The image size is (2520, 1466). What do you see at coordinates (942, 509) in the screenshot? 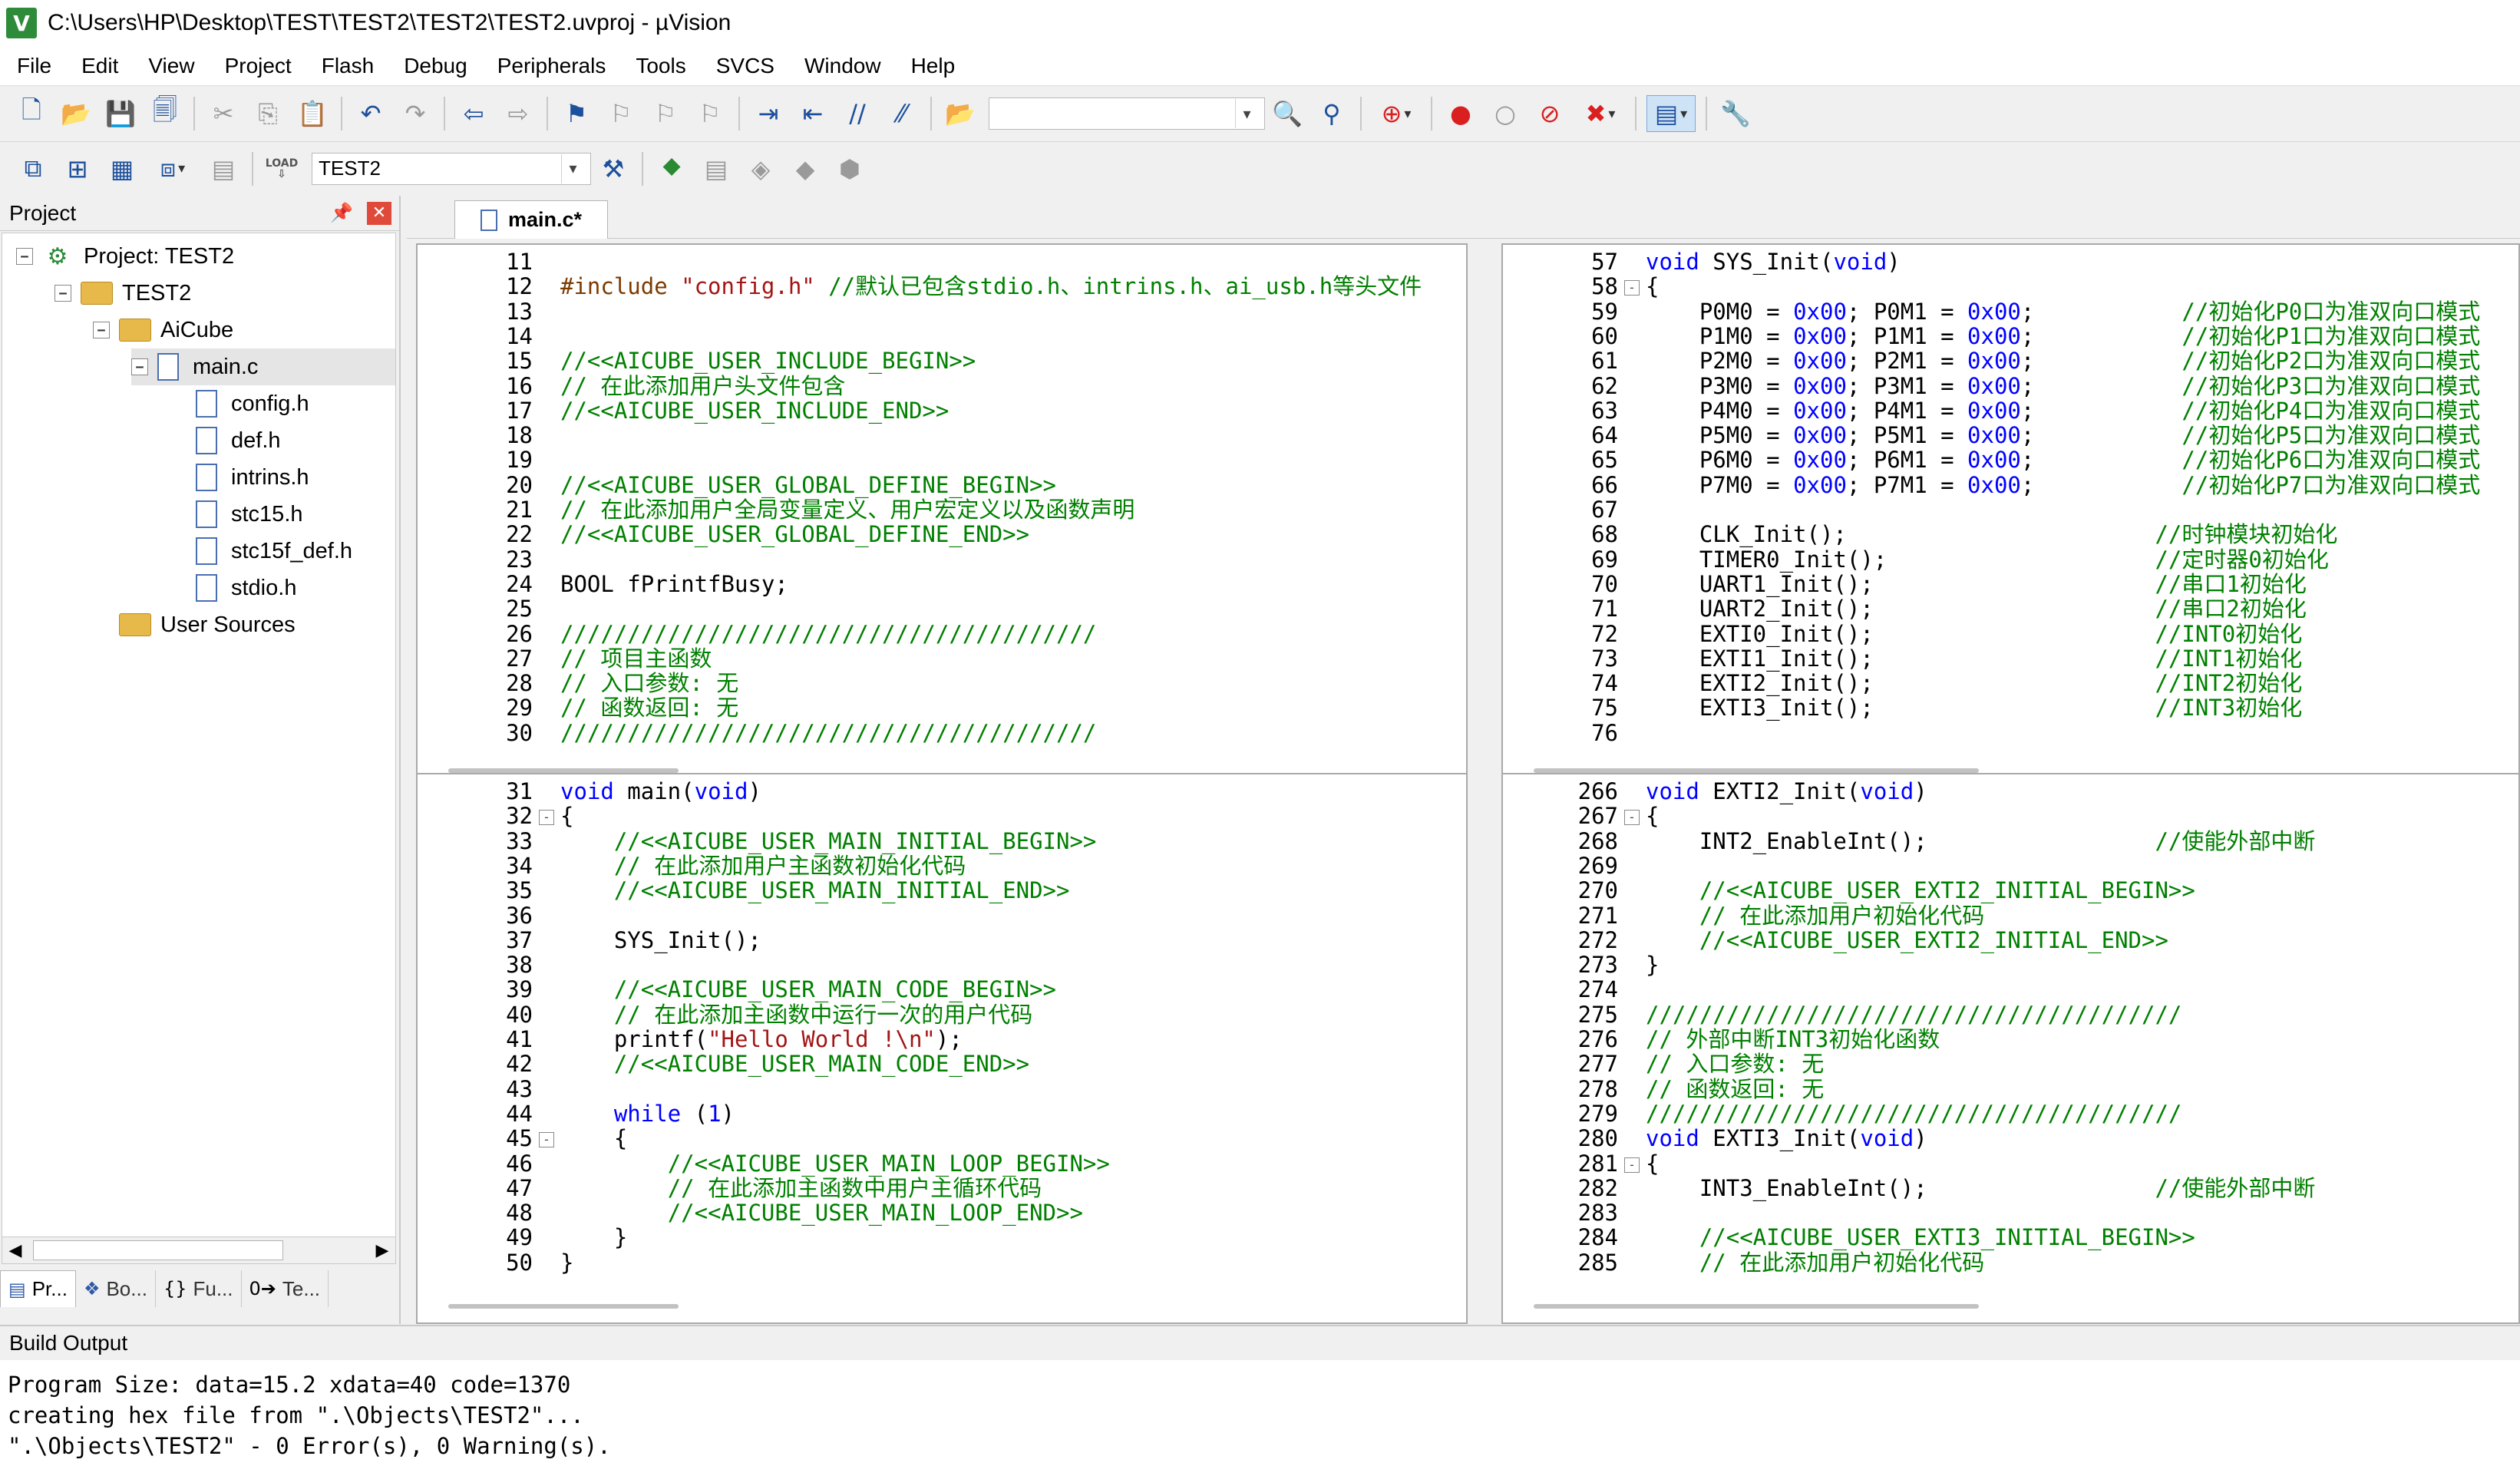
I see `code-line: 21 // 在此添加用户全局变量定义、用户宏定义以及函数声明` at bounding box center [942, 509].